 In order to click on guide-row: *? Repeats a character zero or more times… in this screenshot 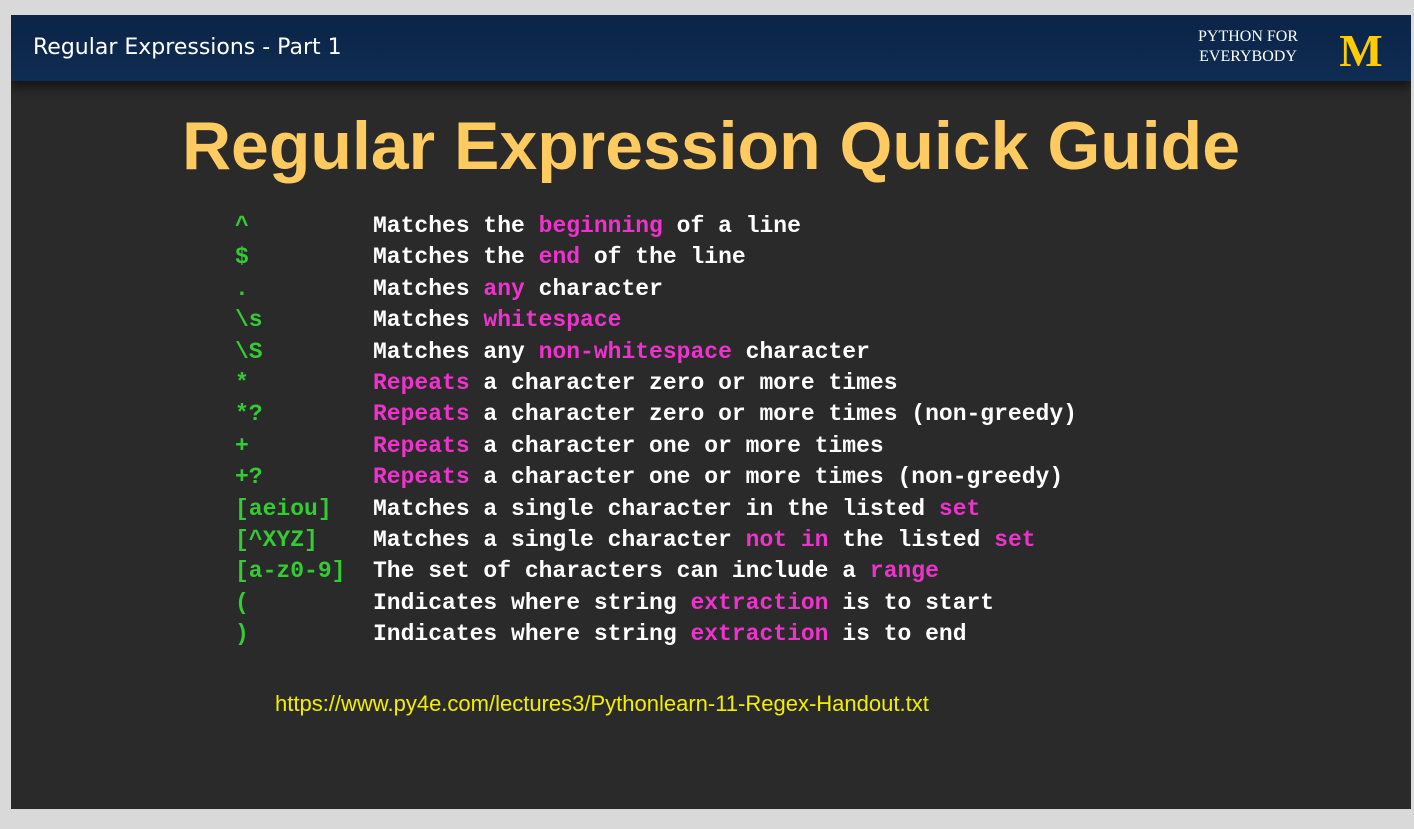, I will do `click(656, 414)`.